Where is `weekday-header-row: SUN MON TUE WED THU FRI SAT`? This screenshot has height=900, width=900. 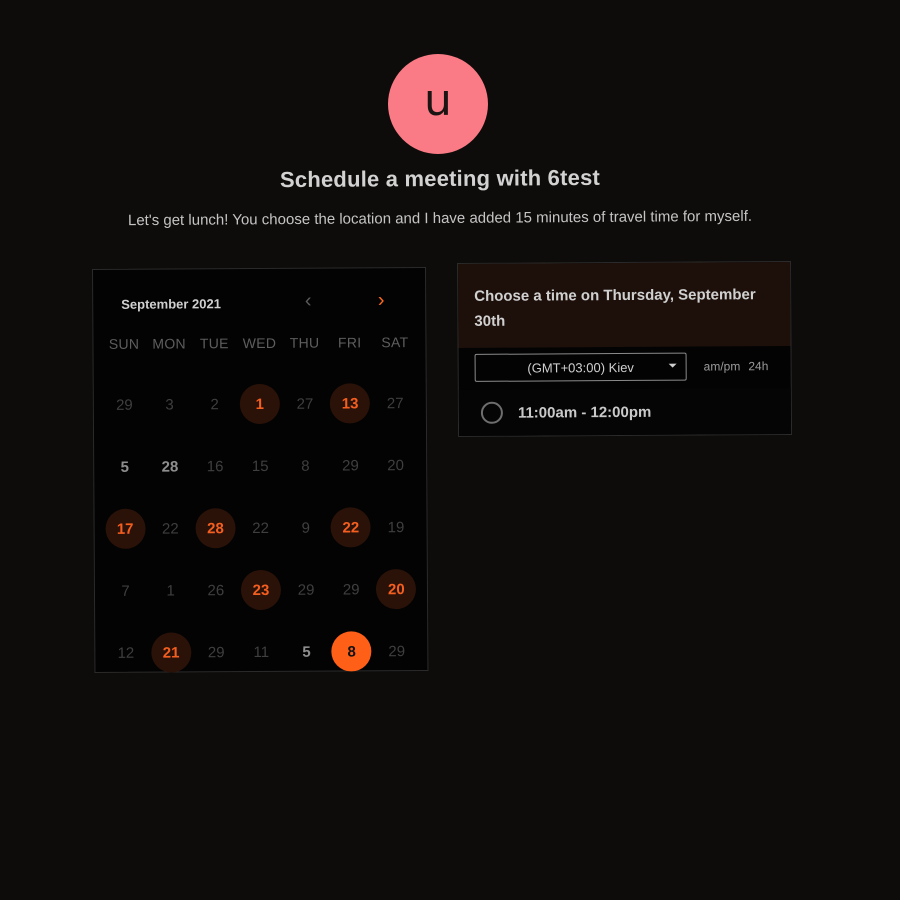 weekday-header-row: SUN MON TUE WED THU FRI SAT is located at coordinates (259, 343).